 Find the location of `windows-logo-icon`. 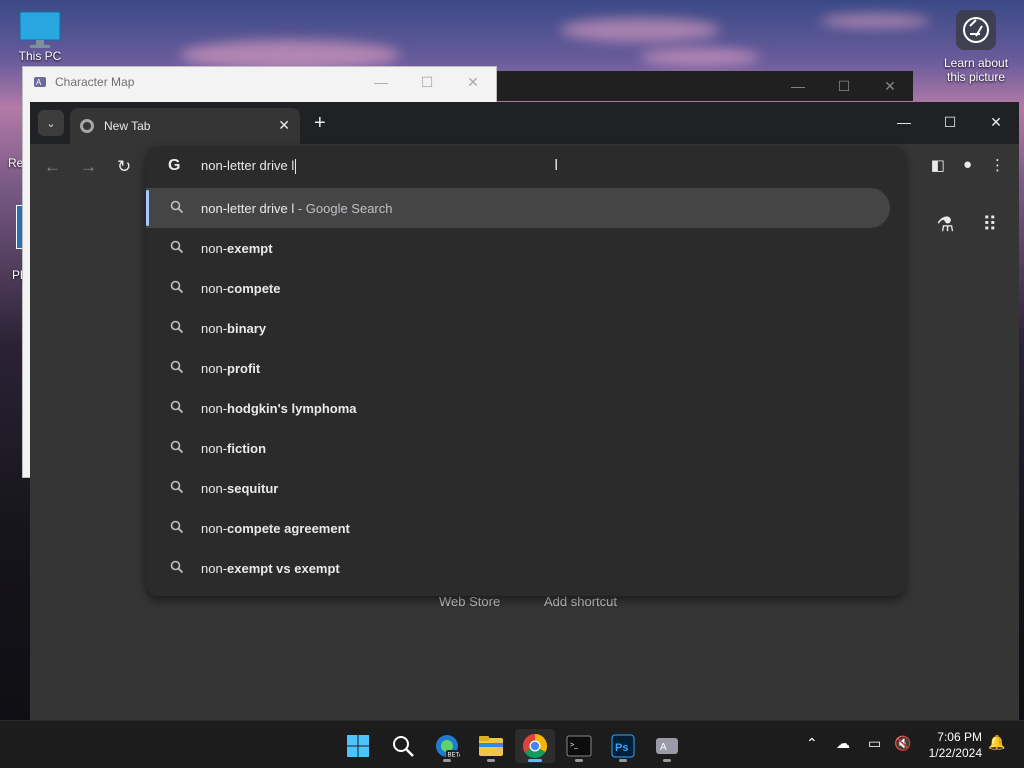

windows-logo-icon is located at coordinates (358, 746).